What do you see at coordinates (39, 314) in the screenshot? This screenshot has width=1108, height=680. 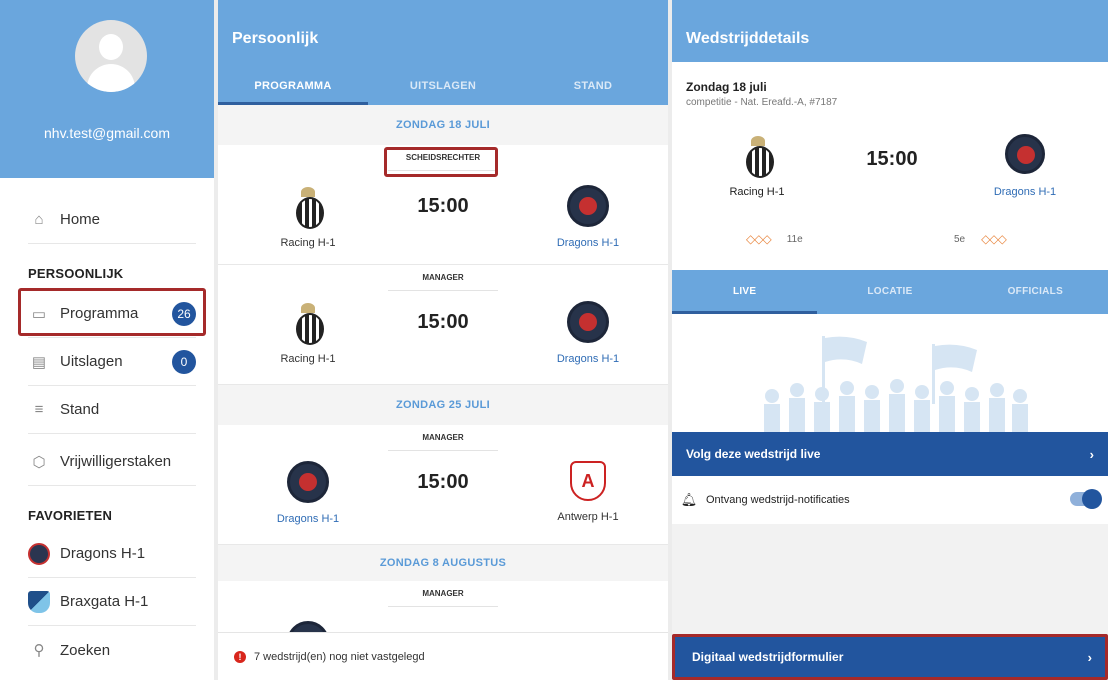 I see `calendar-icon: ▭` at bounding box center [39, 314].